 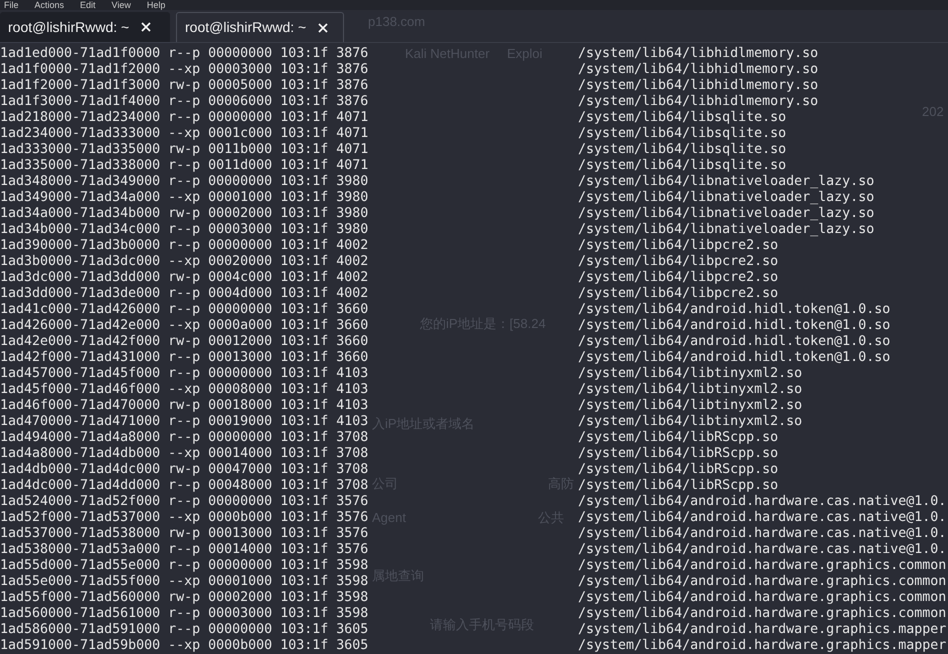 I want to click on offset: 00018000, so click(x=240, y=406).